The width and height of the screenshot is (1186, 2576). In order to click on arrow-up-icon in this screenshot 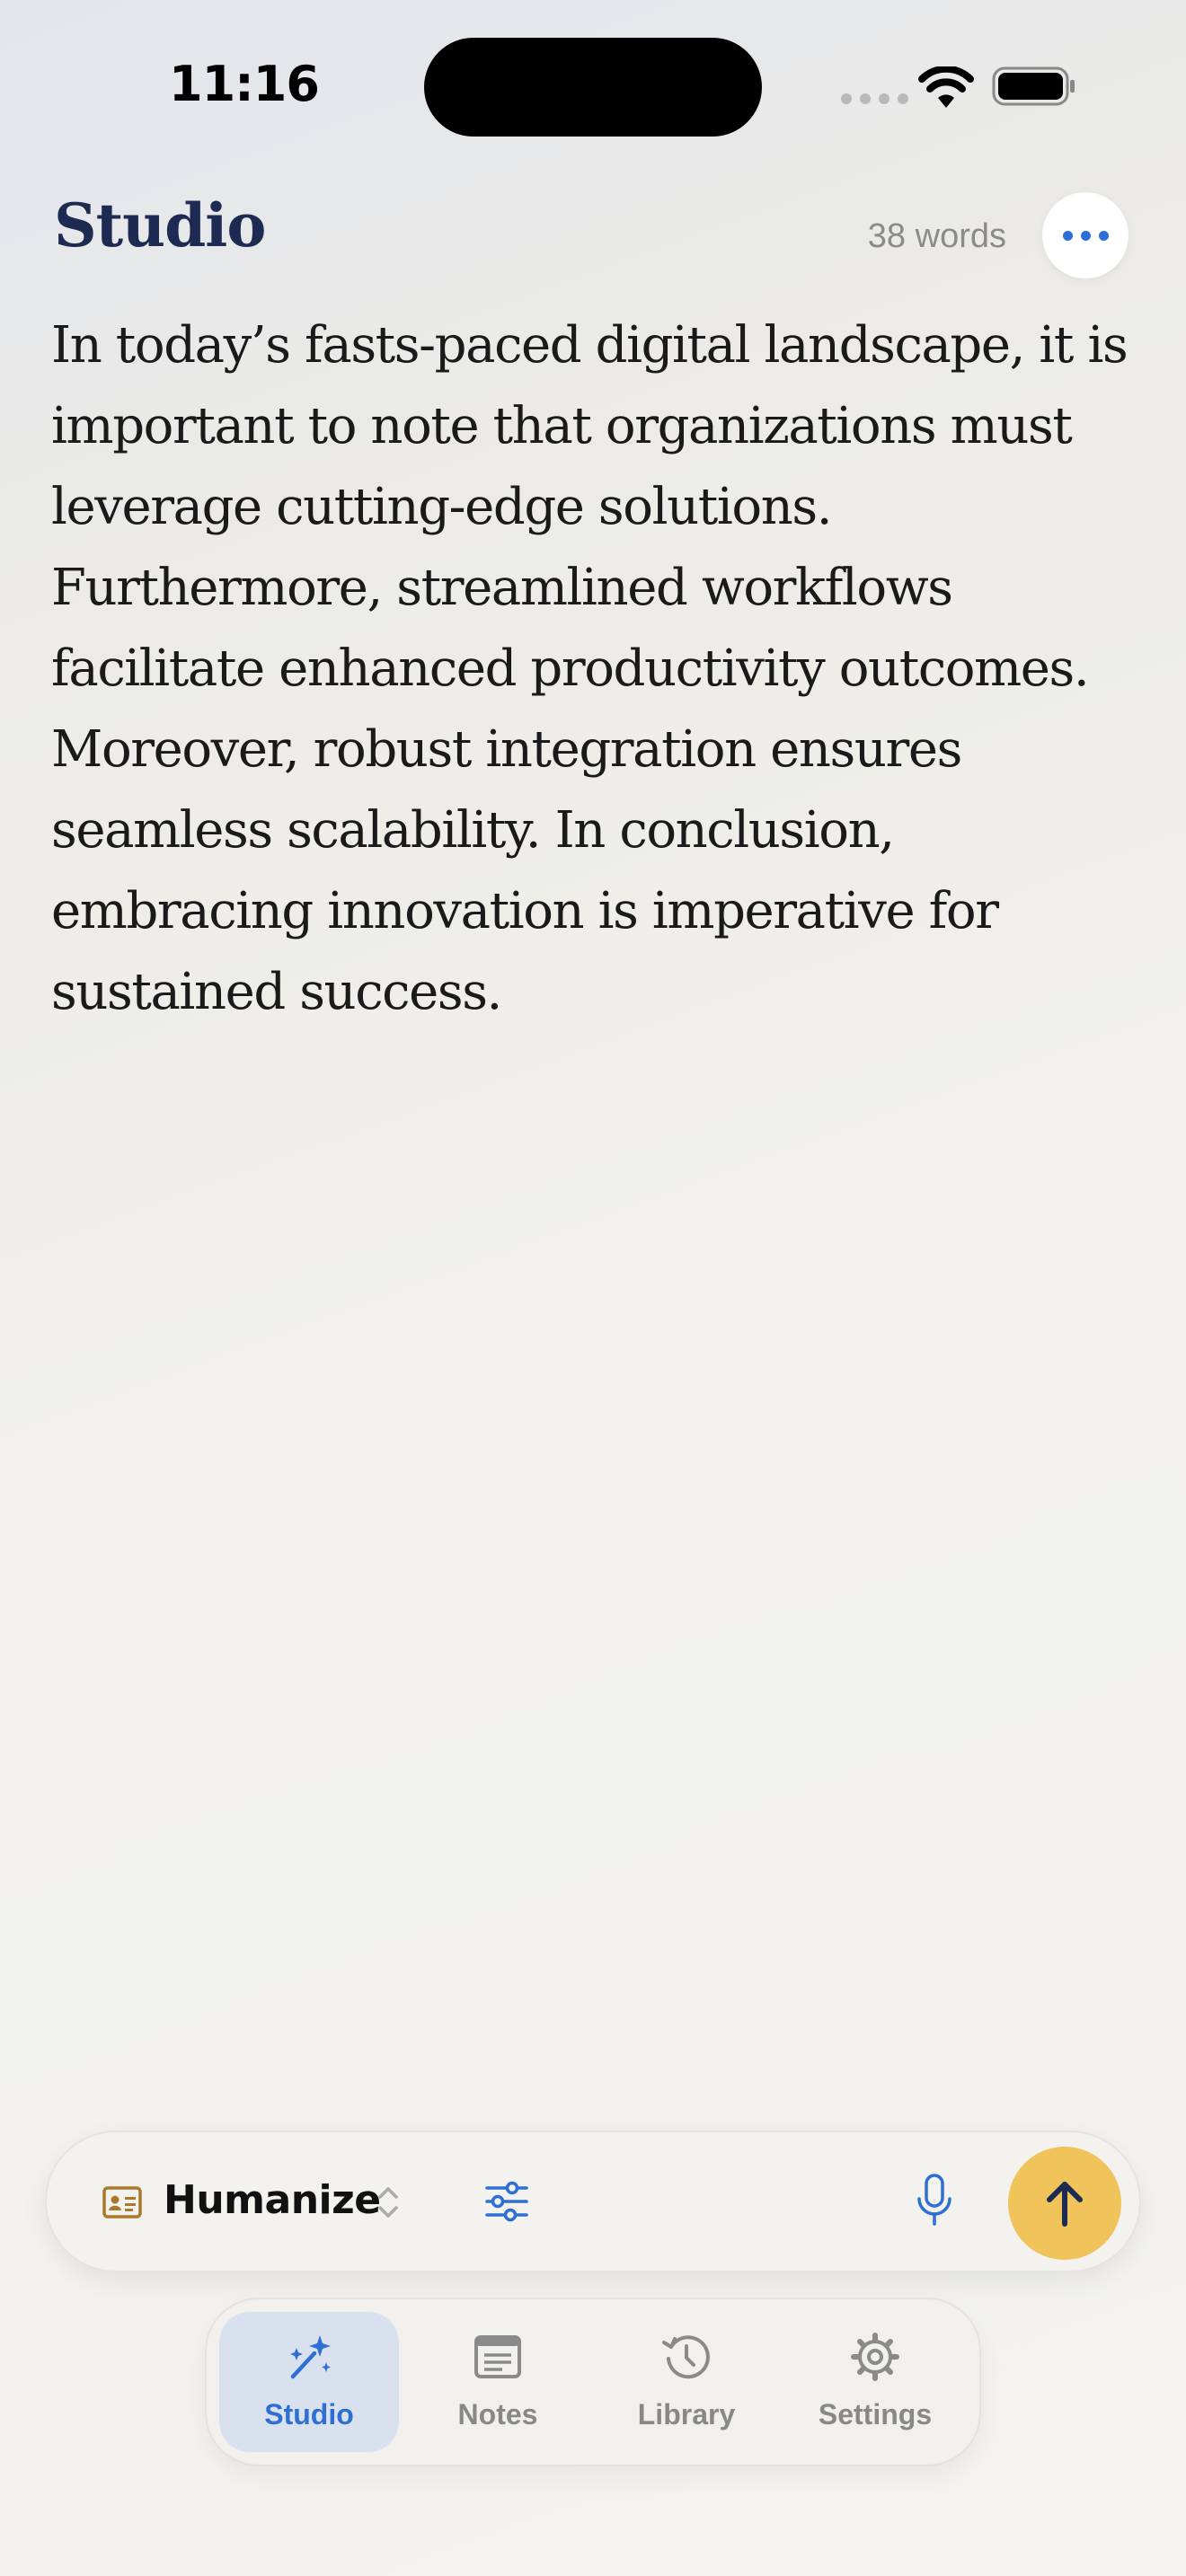, I will do `click(1065, 2204)`.